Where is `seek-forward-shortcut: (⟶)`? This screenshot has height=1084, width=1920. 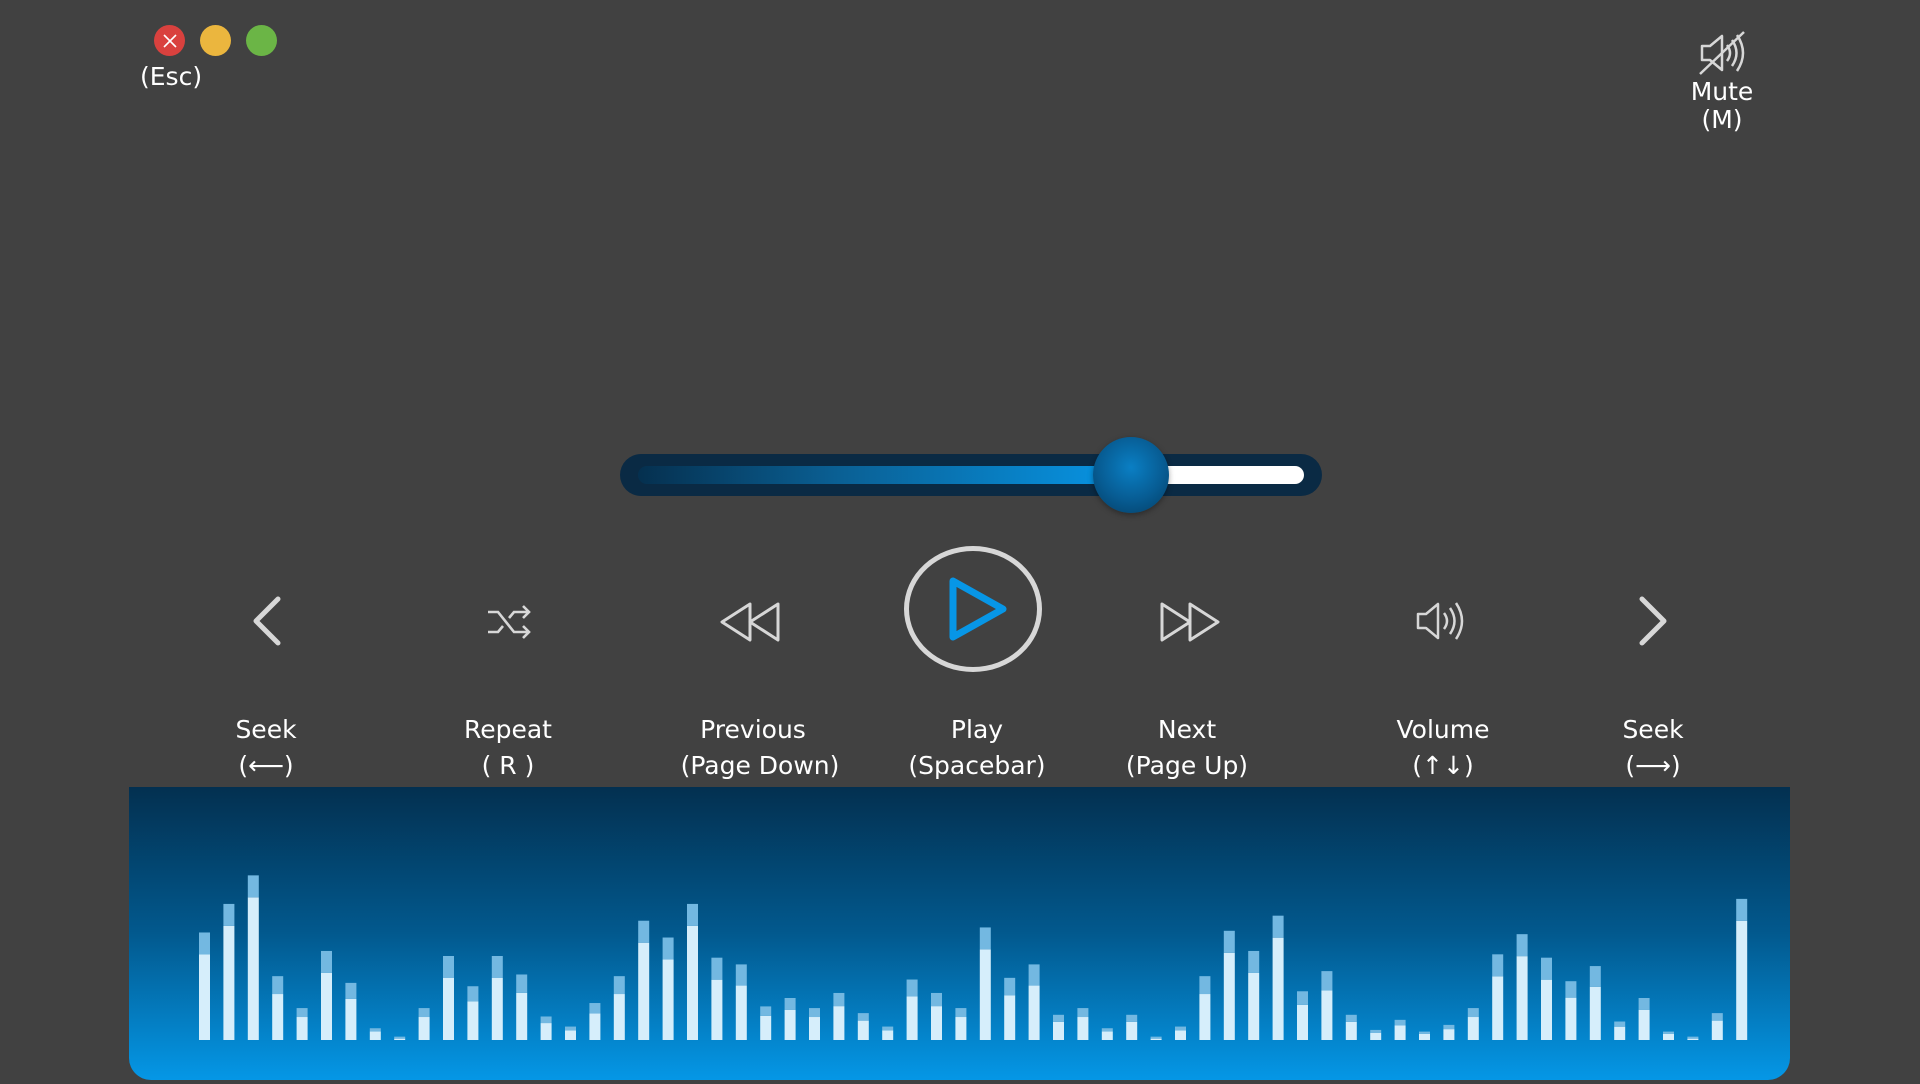
seek-forward-shortcut: (⟶) is located at coordinates (1653, 765).